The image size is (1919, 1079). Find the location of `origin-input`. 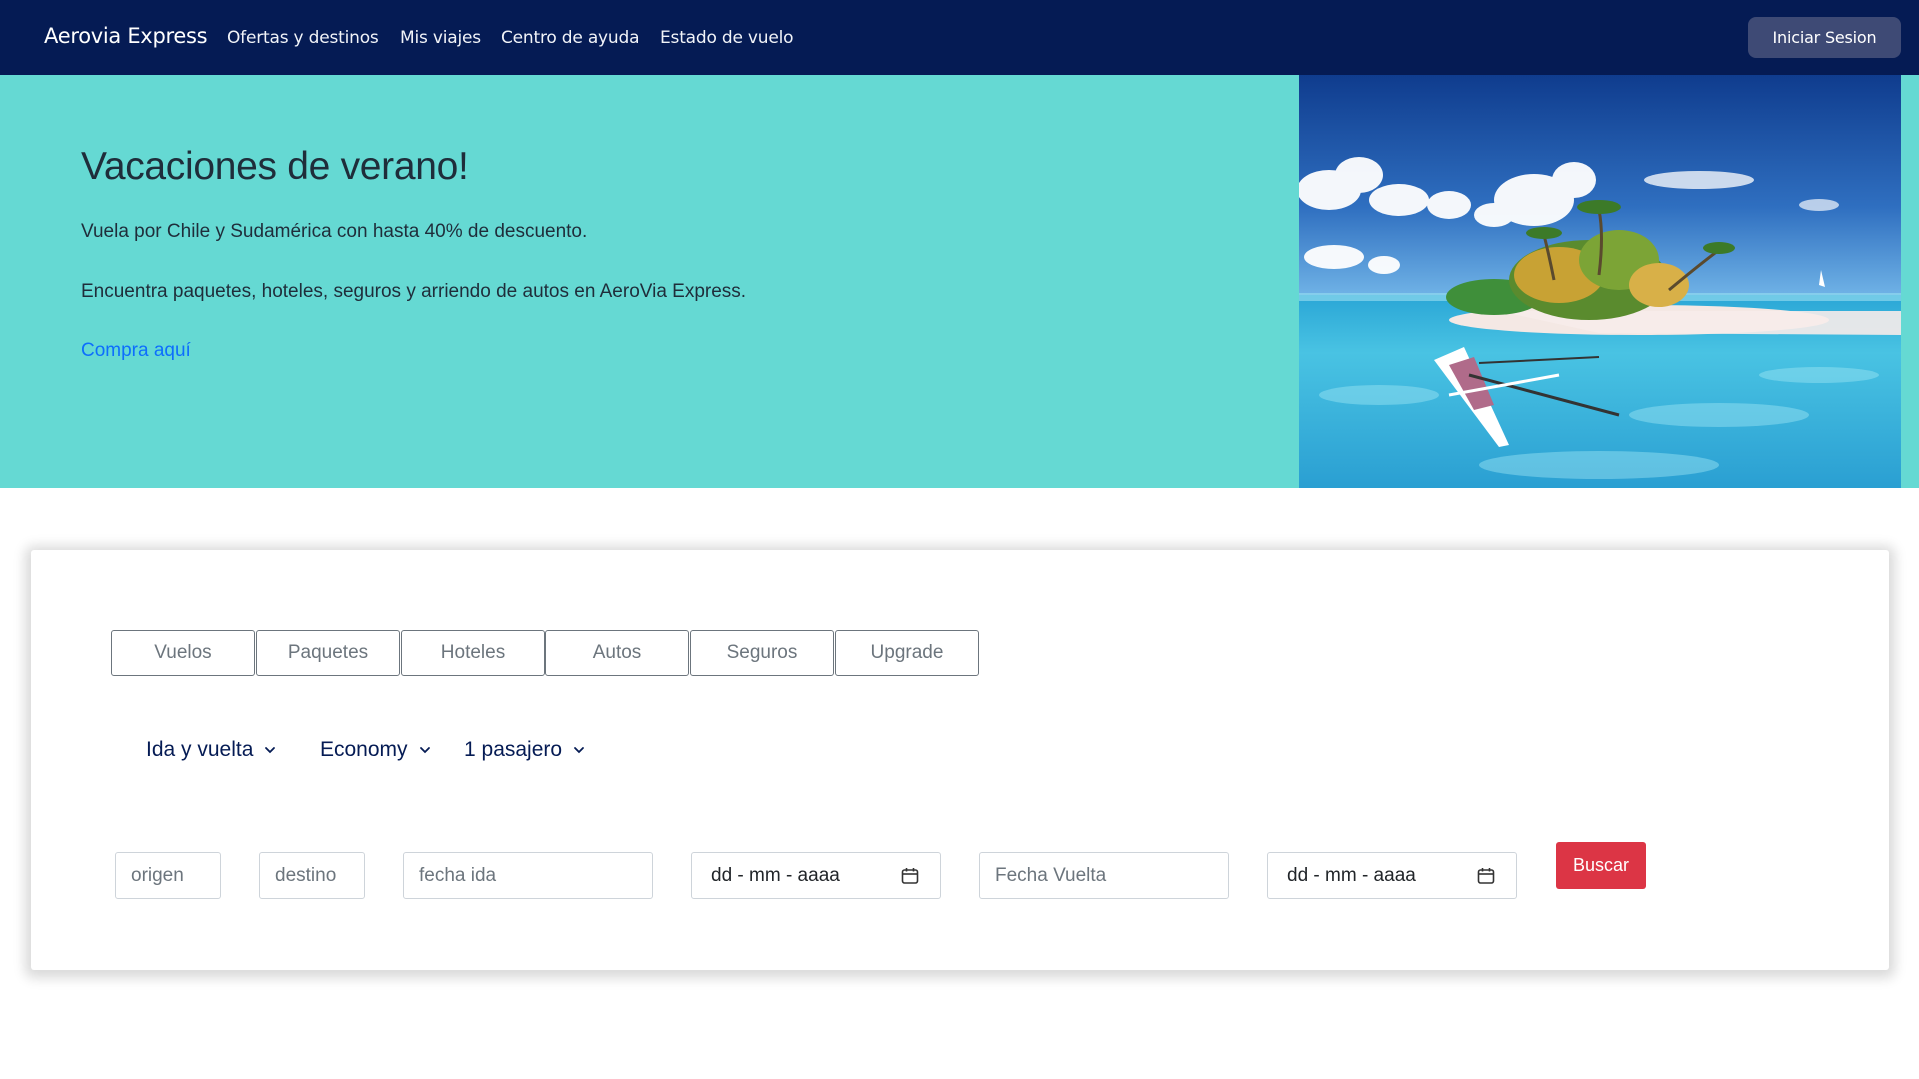

origin-input is located at coordinates (168, 875).